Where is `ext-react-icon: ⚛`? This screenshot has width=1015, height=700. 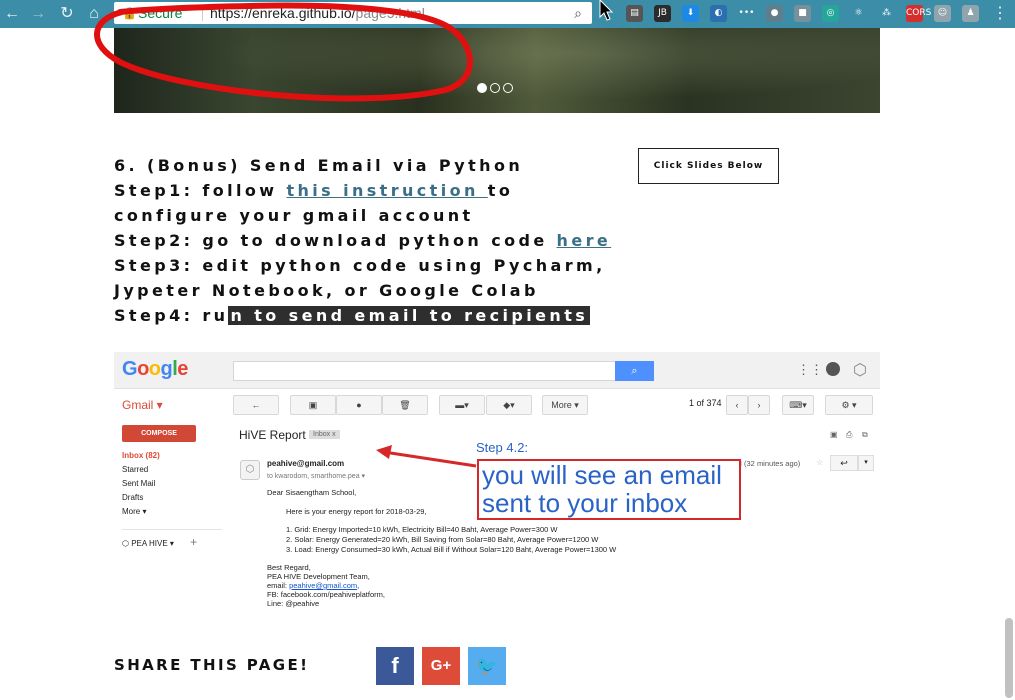 ext-react-icon: ⚛ is located at coordinates (858, 13).